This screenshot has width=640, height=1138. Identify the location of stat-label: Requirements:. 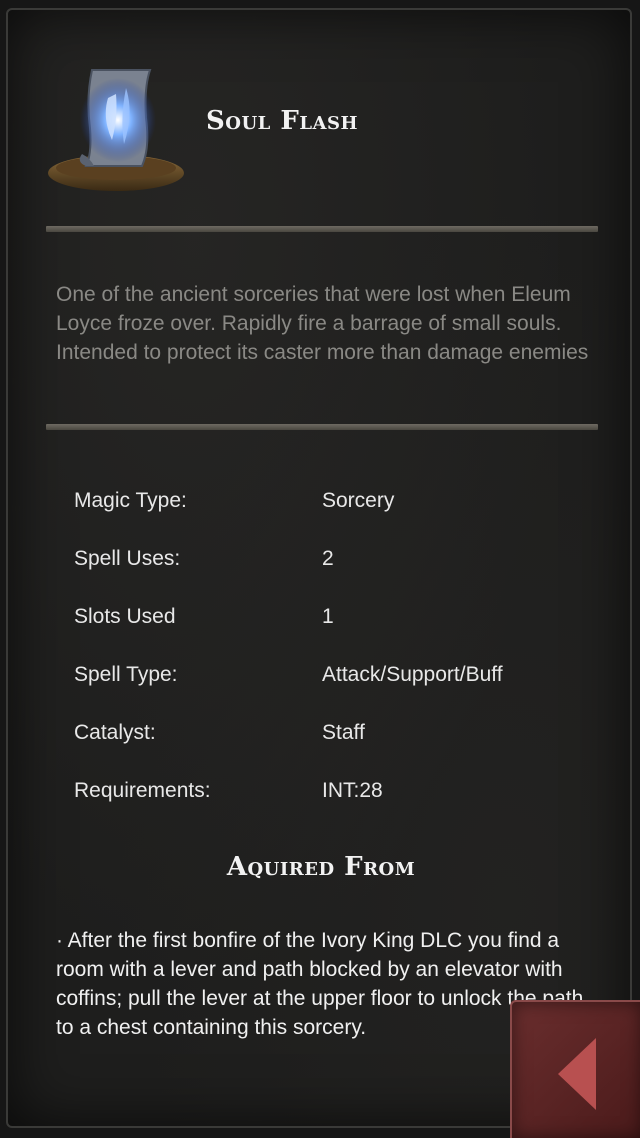
(142, 790).